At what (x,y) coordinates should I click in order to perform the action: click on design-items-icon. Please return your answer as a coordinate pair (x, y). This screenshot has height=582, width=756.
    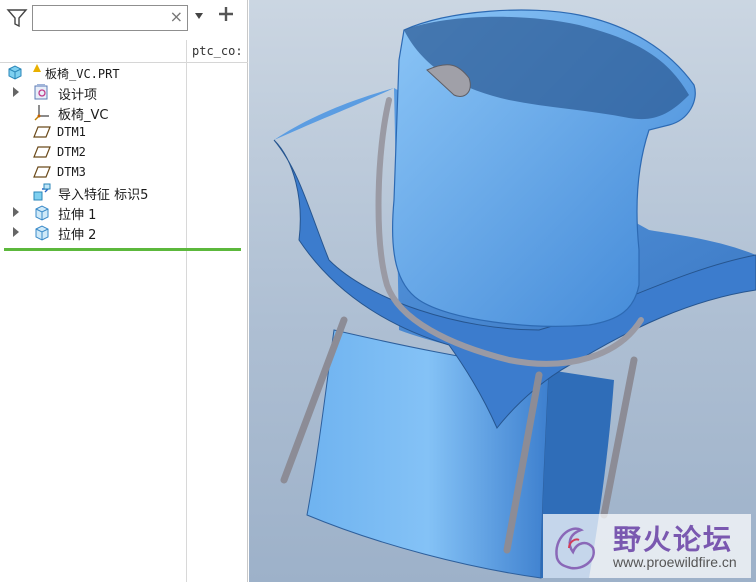
    Looking at the image, I should click on (41, 92).